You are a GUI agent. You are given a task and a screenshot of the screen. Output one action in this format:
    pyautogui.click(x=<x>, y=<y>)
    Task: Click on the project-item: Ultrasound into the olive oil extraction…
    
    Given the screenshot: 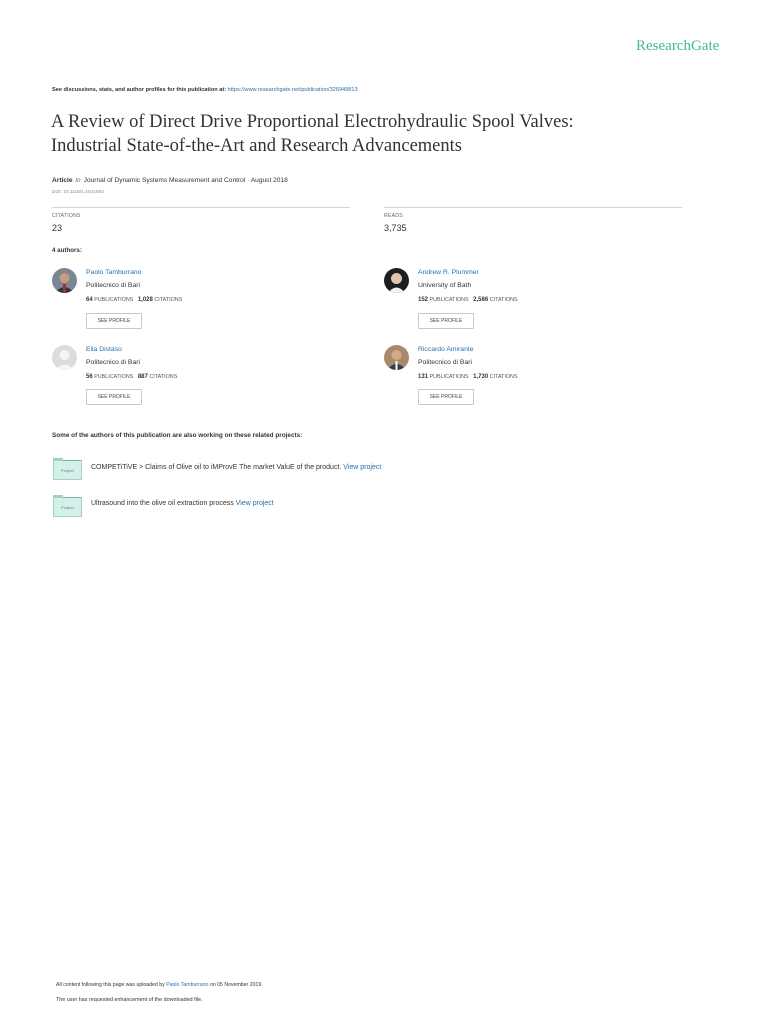 What is the action you would take?
    pyautogui.click(x=182, y=503)
    